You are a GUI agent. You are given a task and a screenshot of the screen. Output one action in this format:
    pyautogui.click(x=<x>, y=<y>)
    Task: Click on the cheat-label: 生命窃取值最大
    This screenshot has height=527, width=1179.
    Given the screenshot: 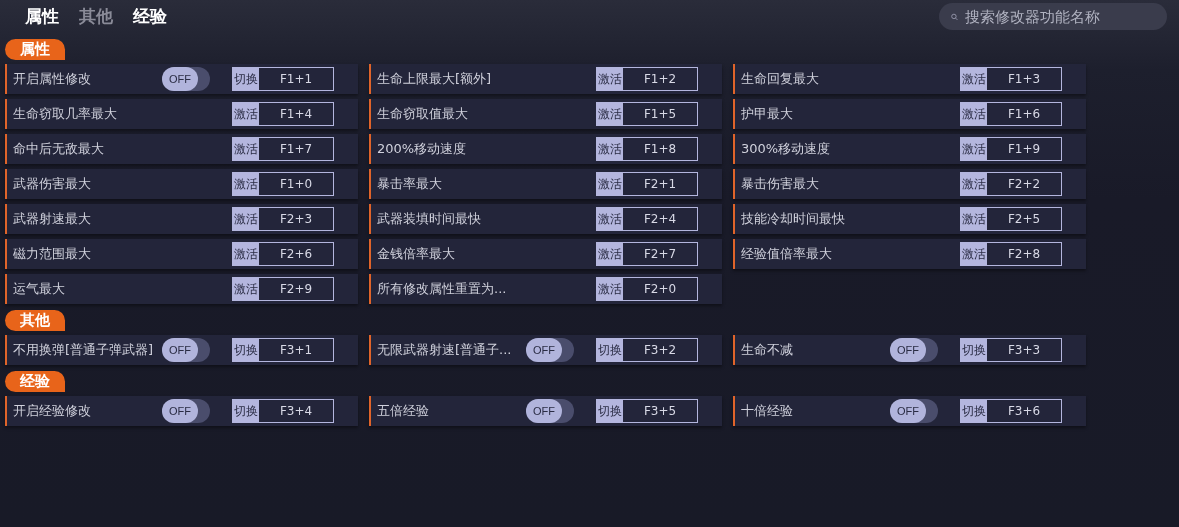 What is the action you would take?
    pyautogui.click(x=423, y=114)
    